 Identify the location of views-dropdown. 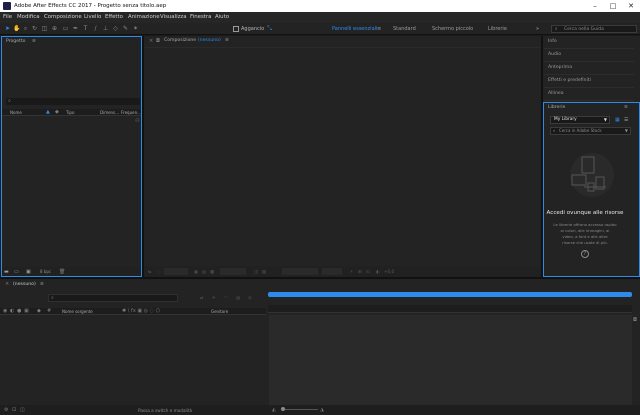
(332, 271).